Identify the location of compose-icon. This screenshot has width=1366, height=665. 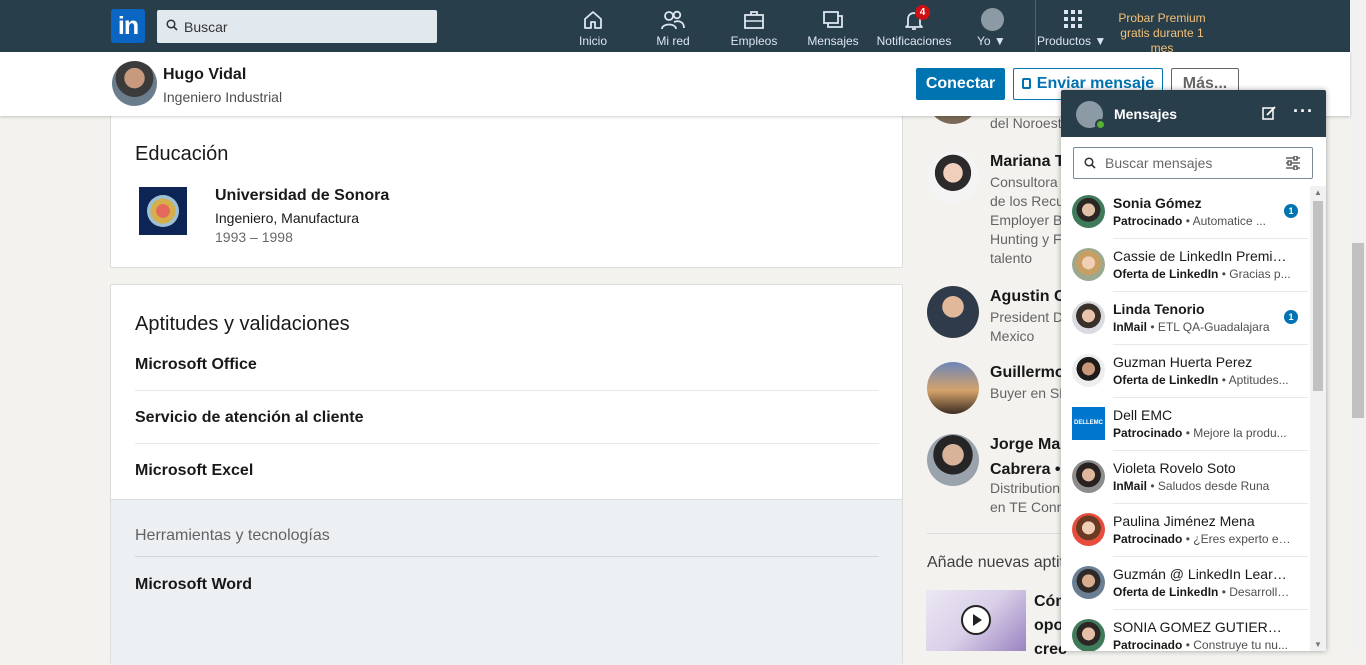
(1269, 113).